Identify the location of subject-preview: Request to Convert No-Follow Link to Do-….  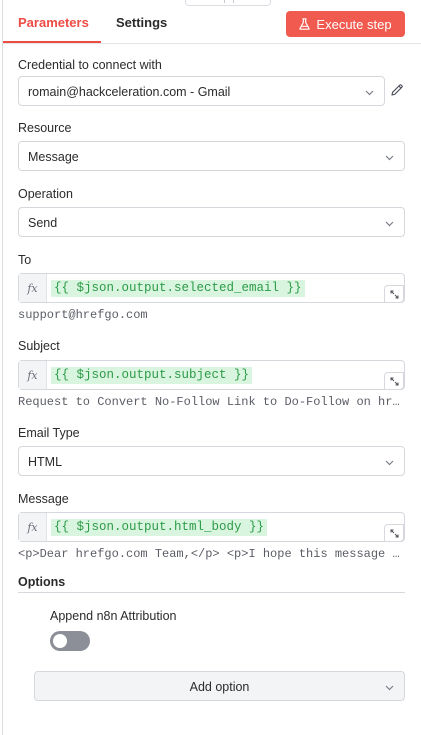
(212, 402).